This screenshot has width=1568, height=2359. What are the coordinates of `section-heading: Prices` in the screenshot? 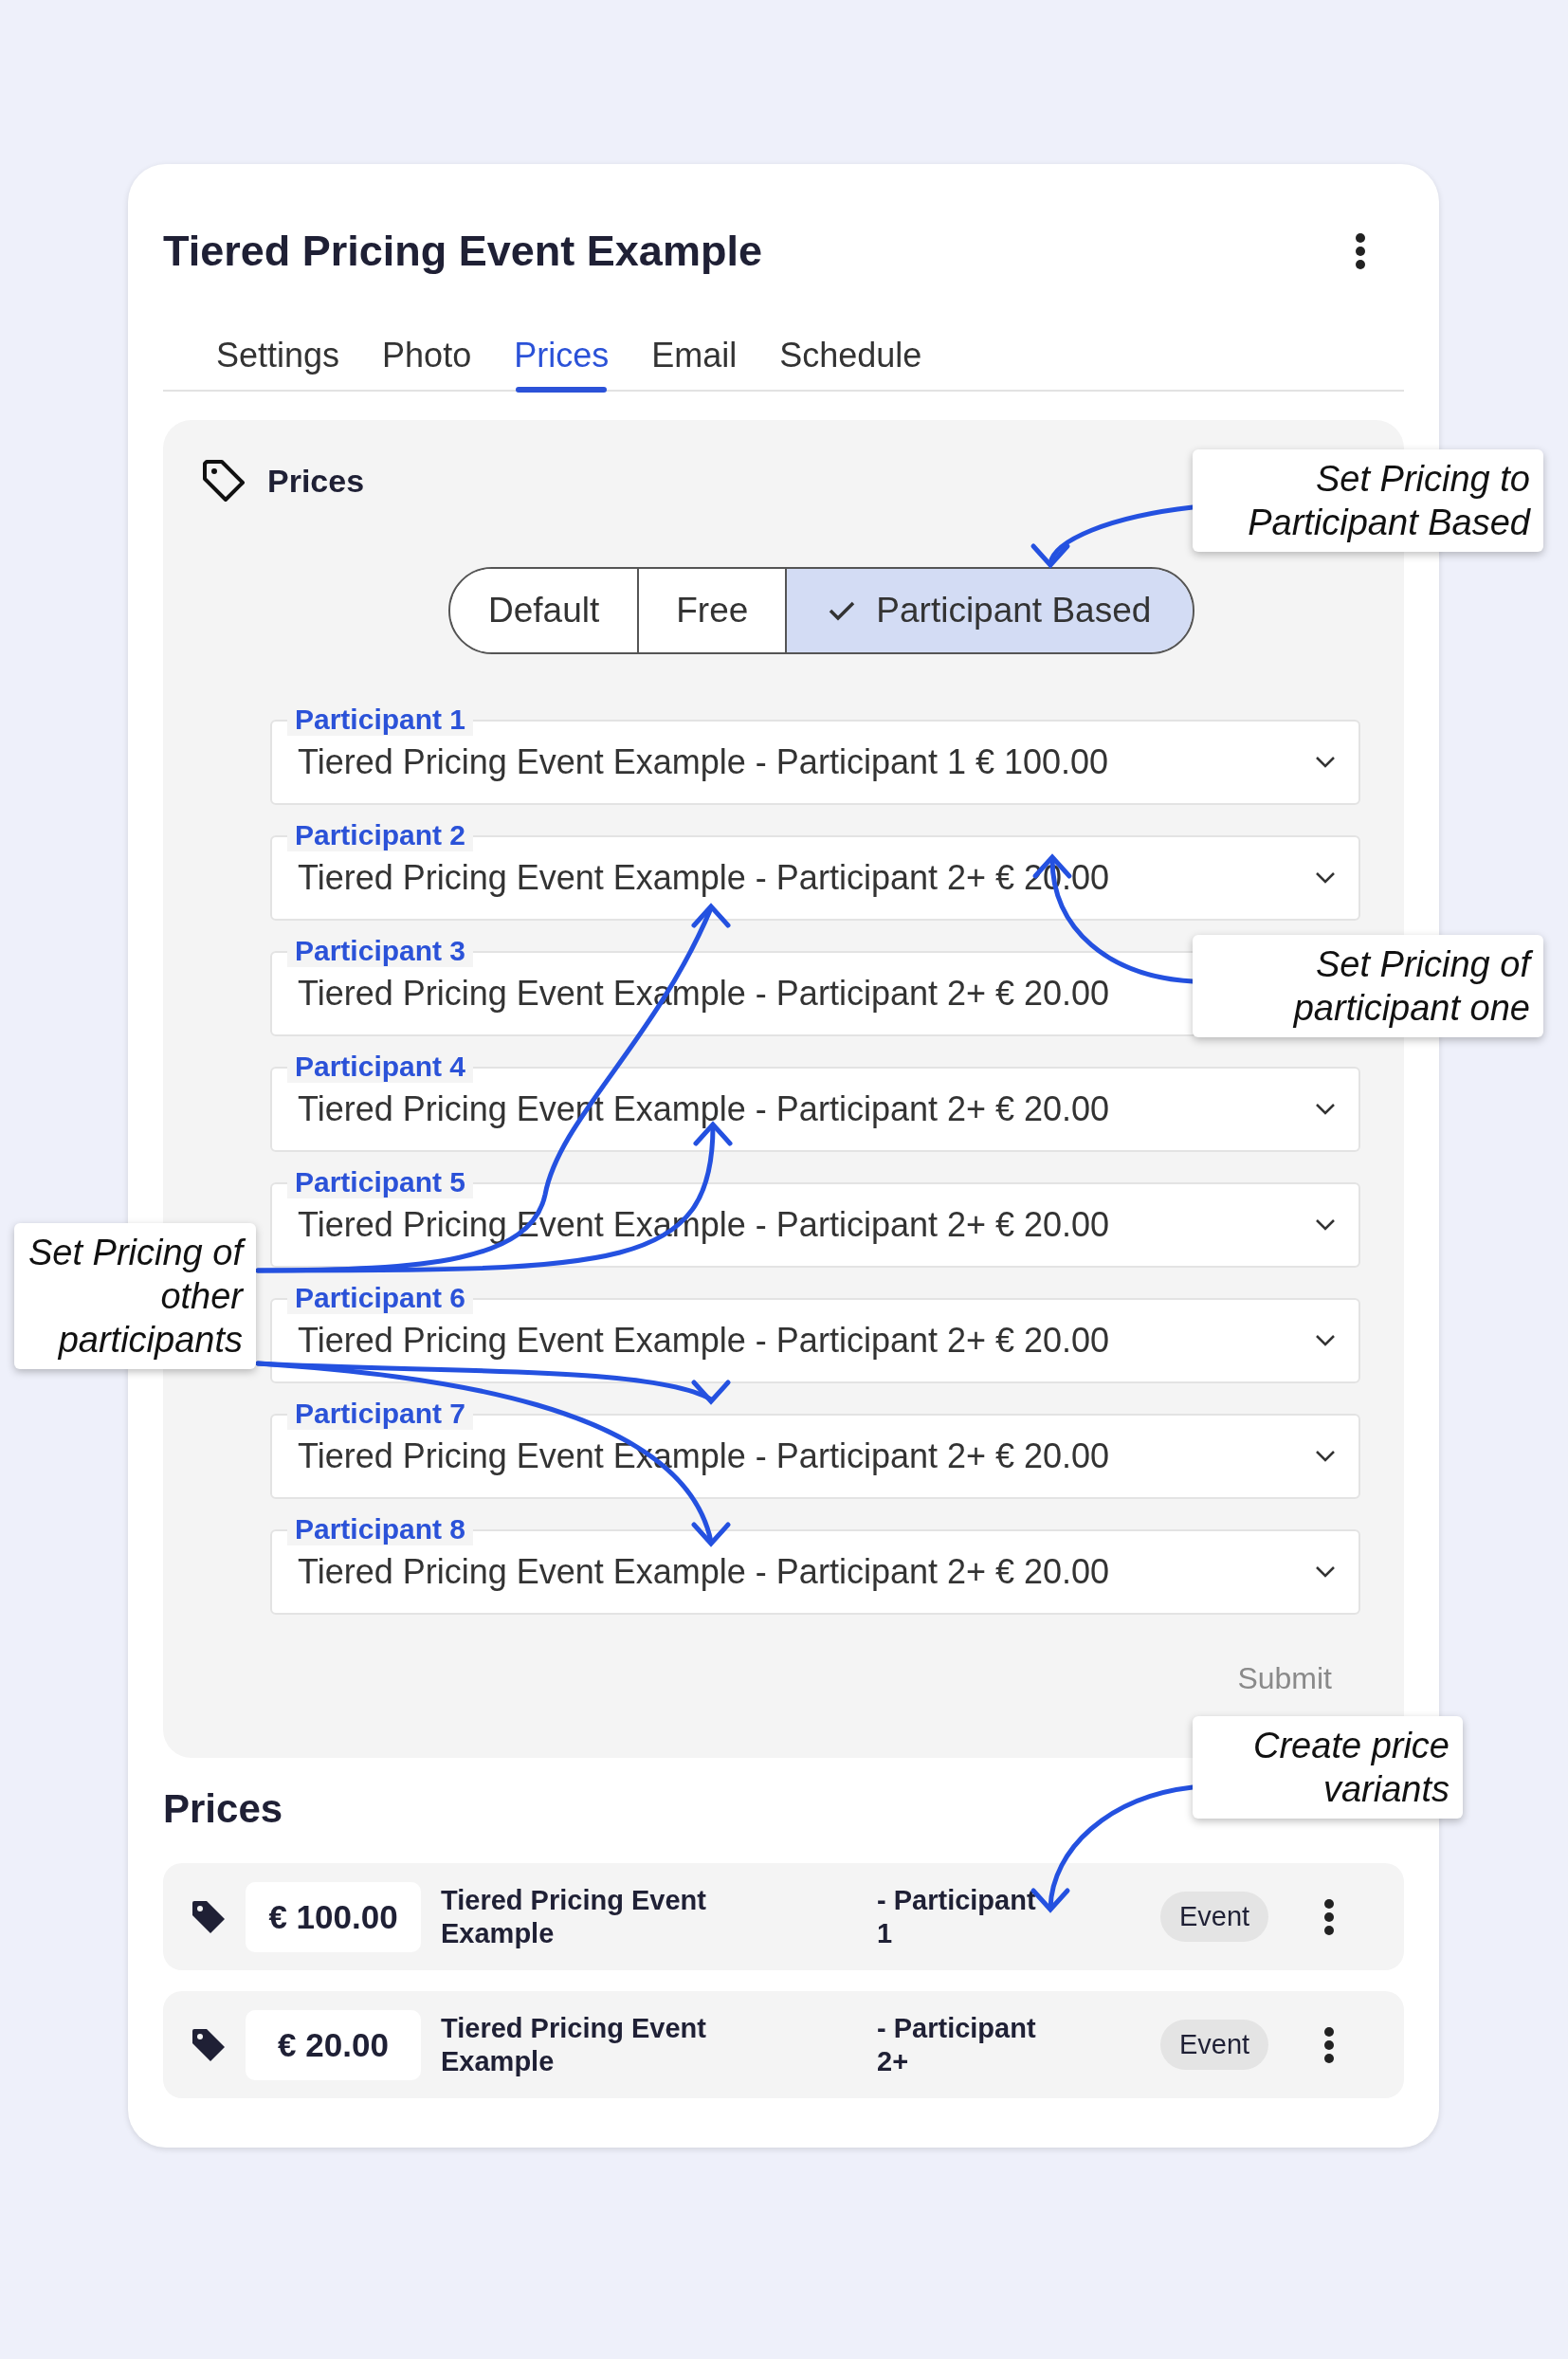 It's located at (223, 1809).